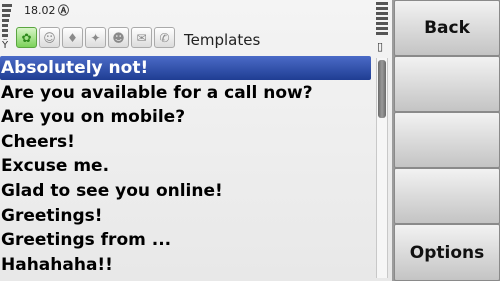 This screenshot has width=500, height=281. What do you see at coordinates (380, 46) in the screenshot?
I see `battery-base-icon: ▯` at bounding box center [380, 46].